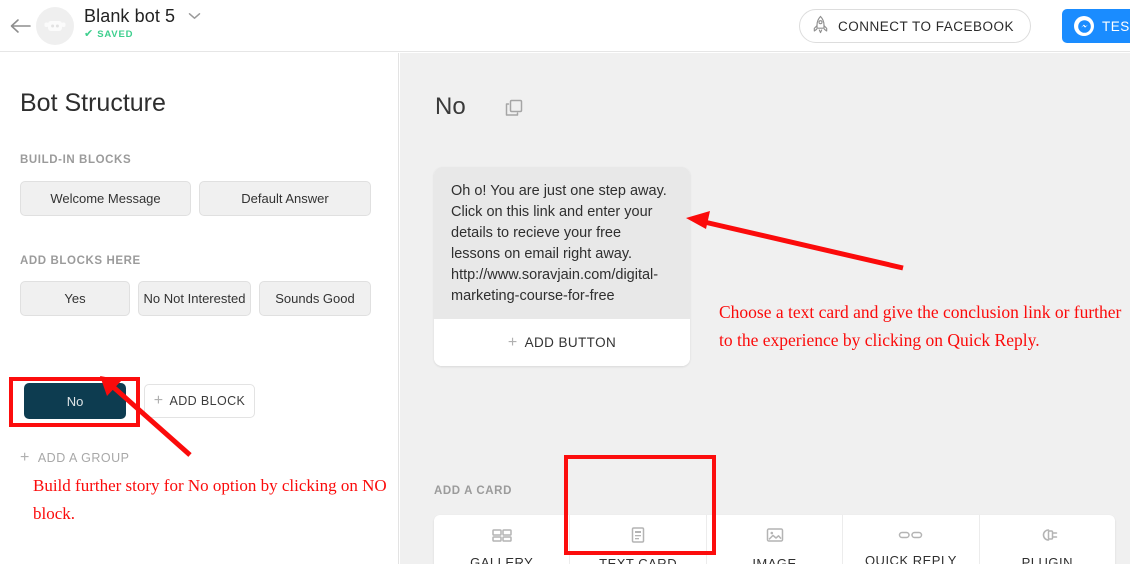 This screenshot has height=564, width=1130. I want to click on connect-to-facebook-button: CONNECT TO FACEBOOK, so click(914, 26).